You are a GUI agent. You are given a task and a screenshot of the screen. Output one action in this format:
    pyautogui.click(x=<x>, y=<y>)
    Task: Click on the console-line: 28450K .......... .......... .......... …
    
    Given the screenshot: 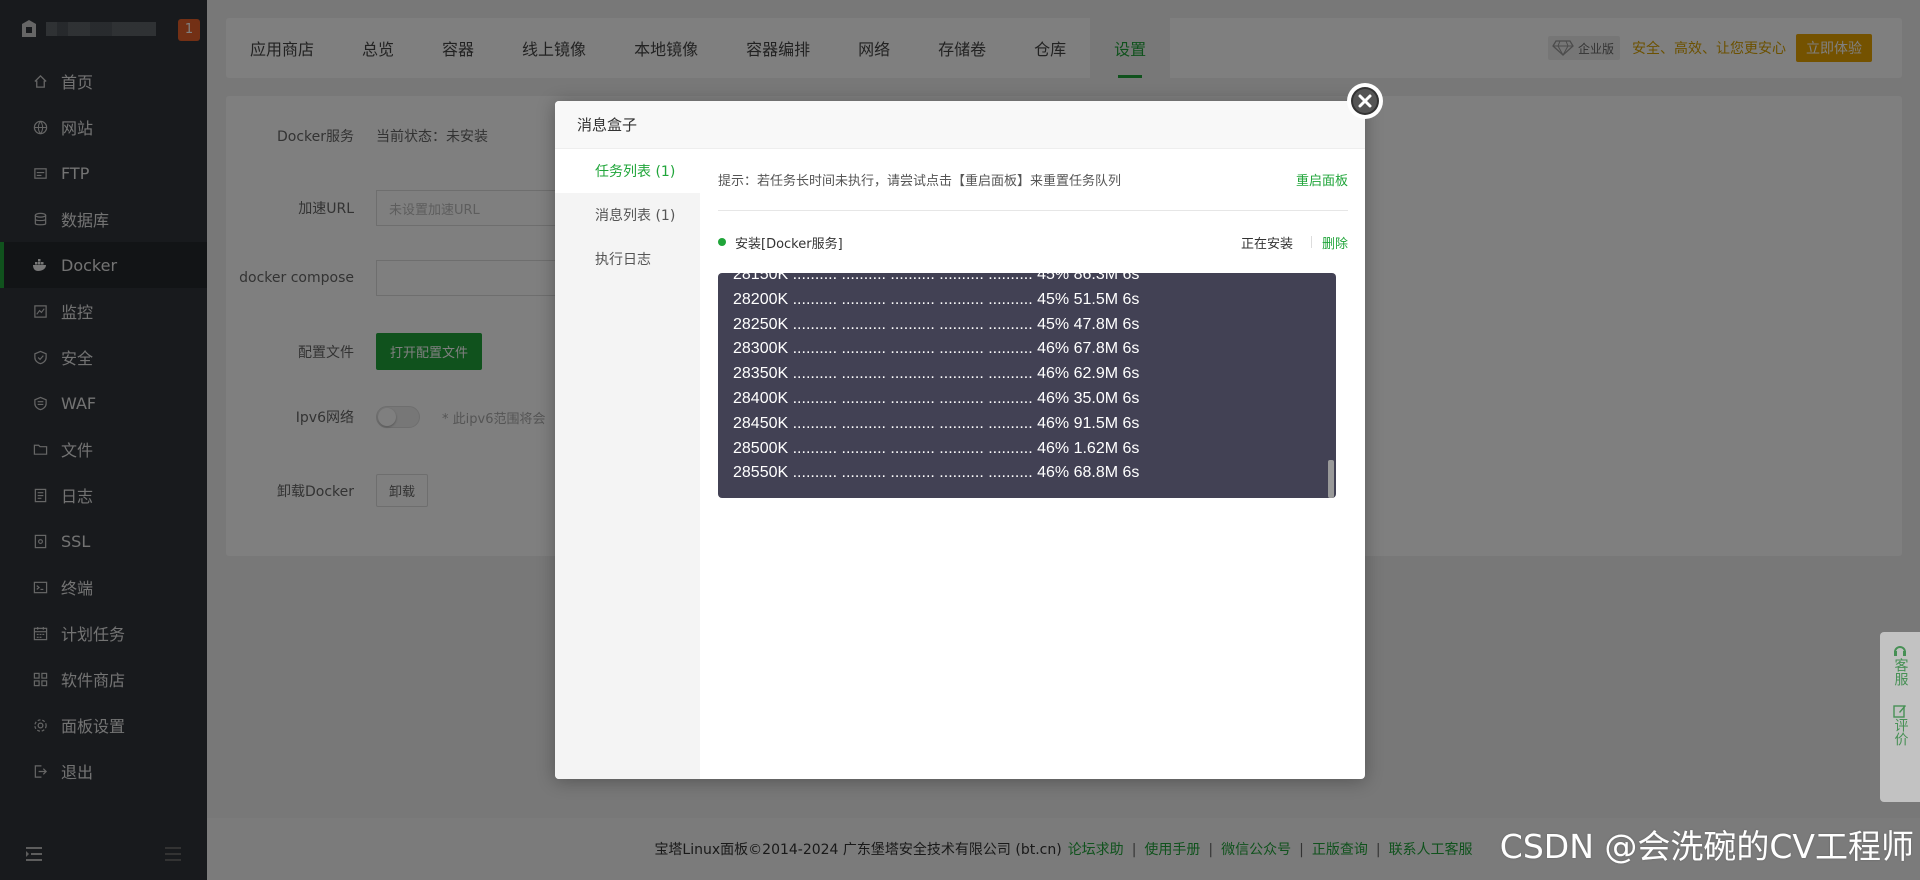 What is the action you would take?
    pyautogui.click(x=936, y=423)
    